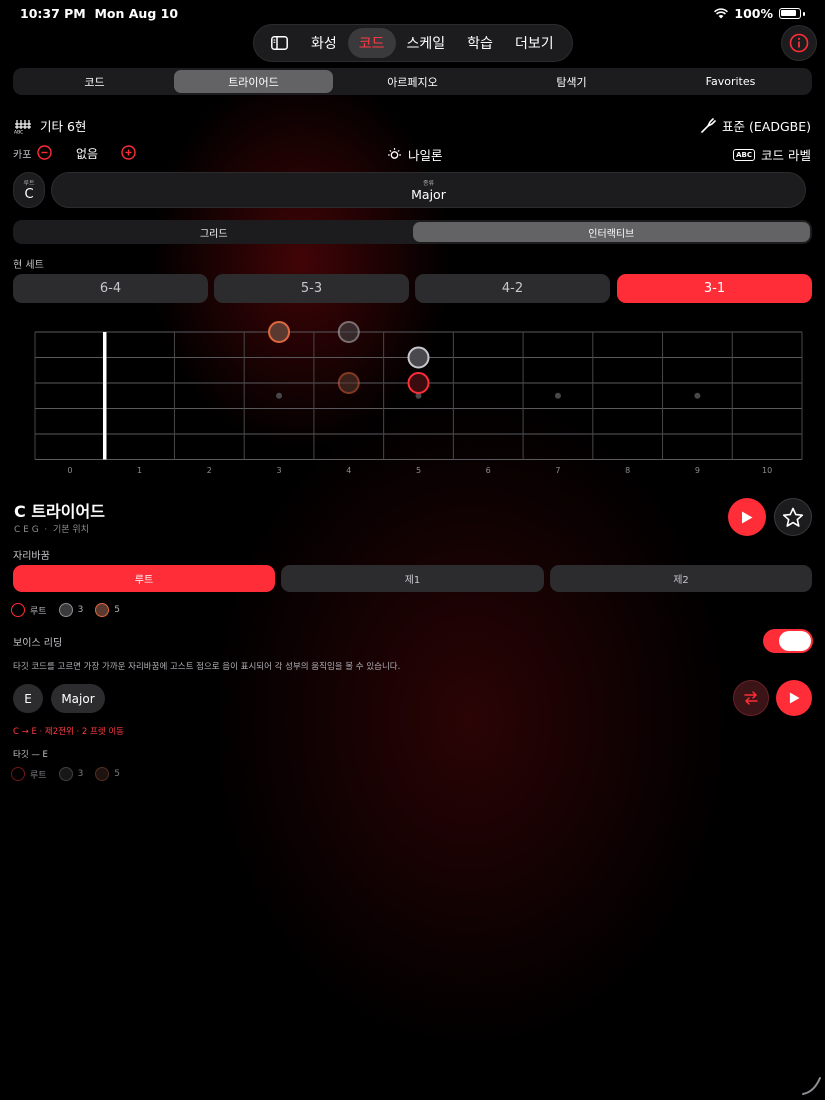 Image resolution: width=825 pixels, height=1100 pixels. What do you see at coordinates (94, 81) in the screenshot?
I see `subtab-chords: 코드` at bounding box center [94, 81].